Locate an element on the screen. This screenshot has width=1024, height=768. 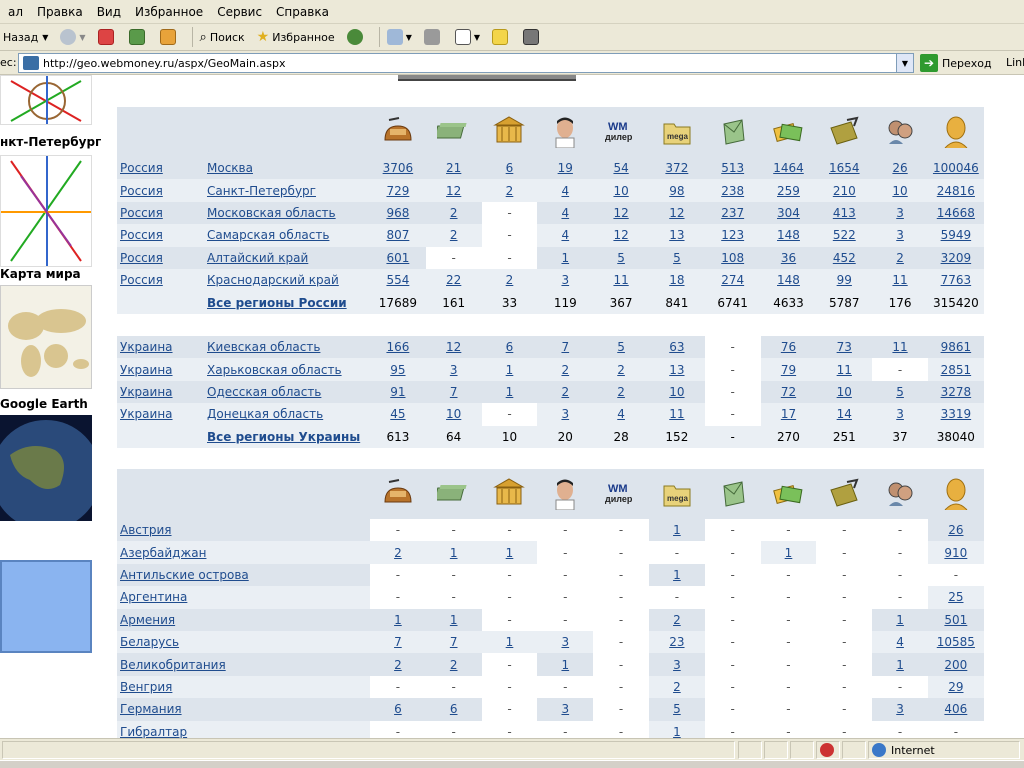
count-link: 12 is located at coordinates (676, 213).